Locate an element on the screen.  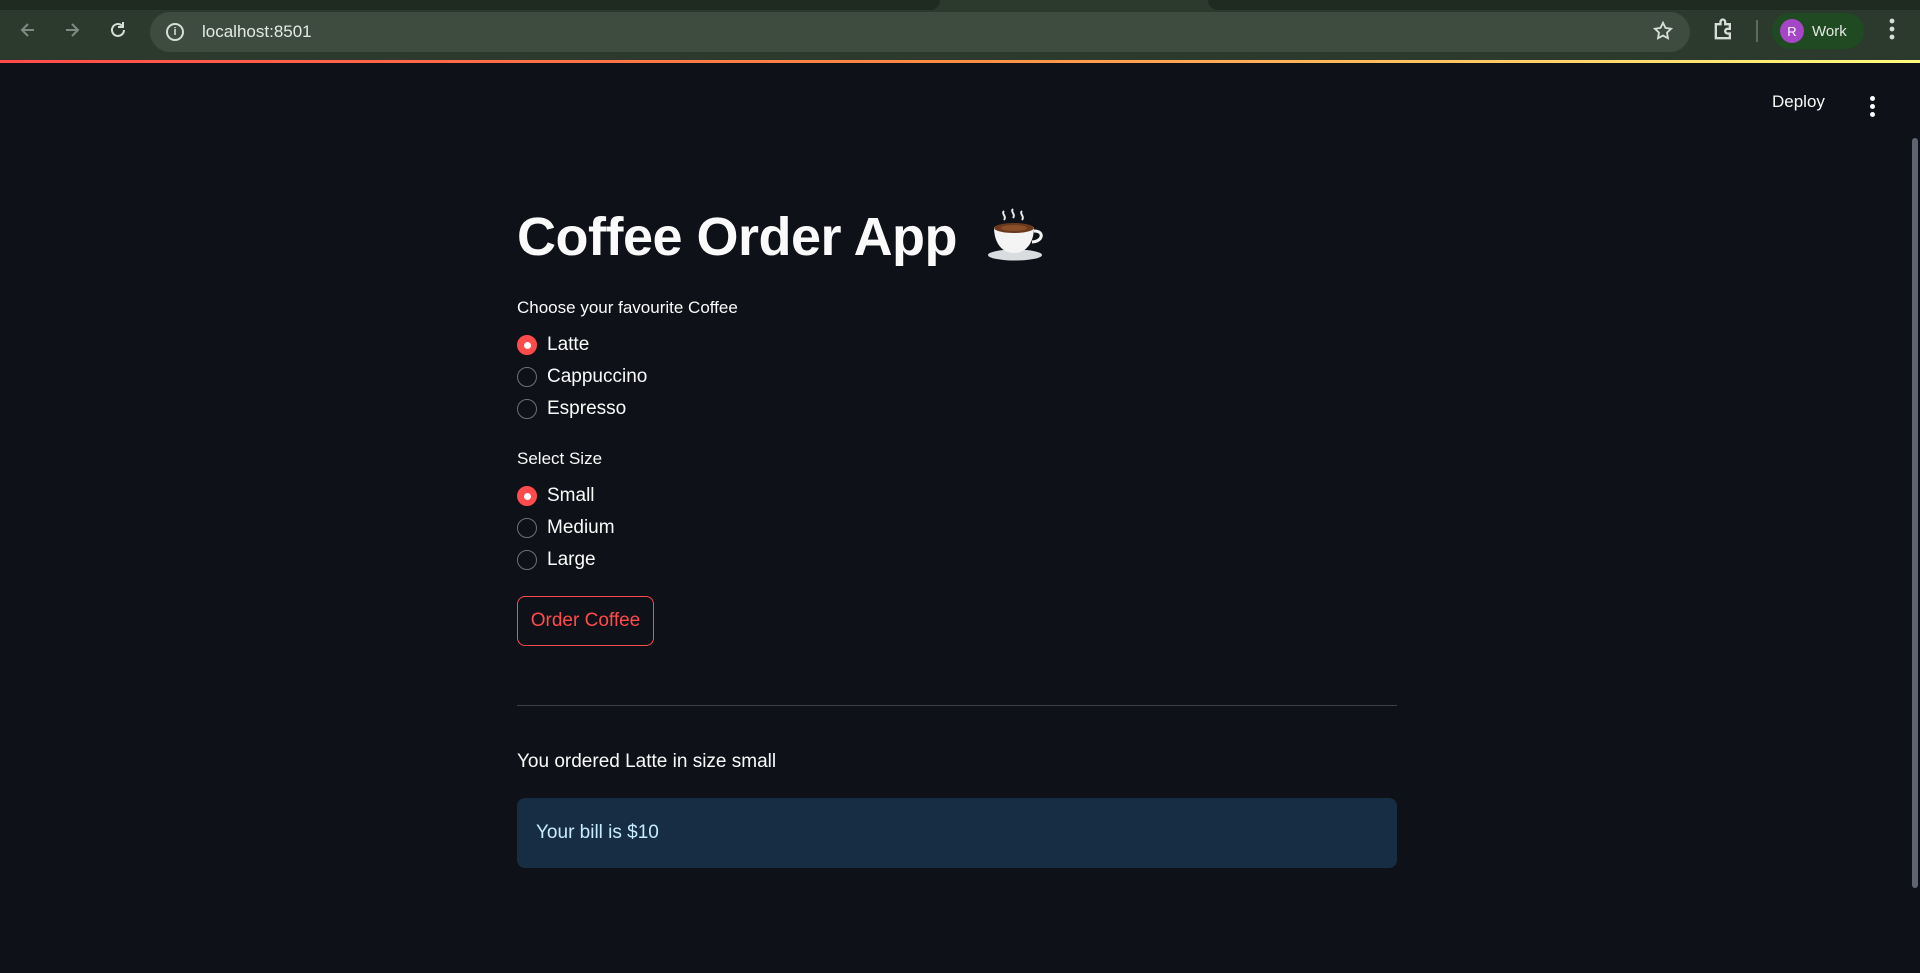
extensions-puzzle-icon is located at coordinates (1724, 30).